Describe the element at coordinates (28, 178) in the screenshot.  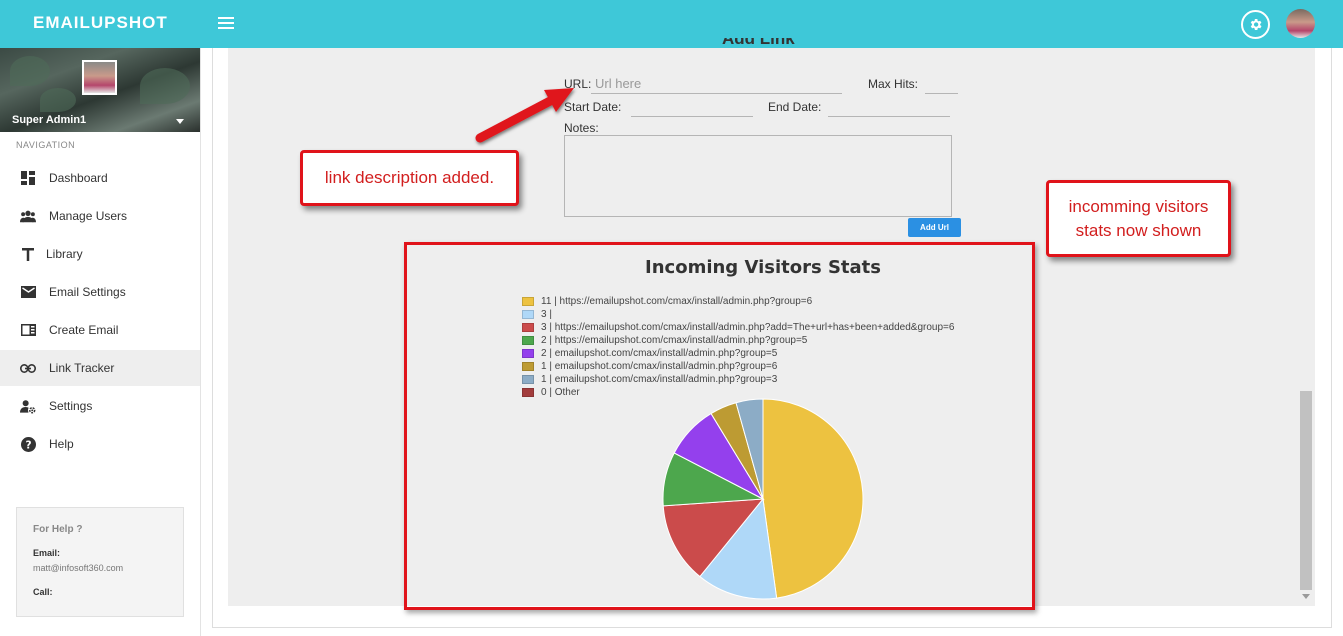
I see `dashboard-icon` at that location.